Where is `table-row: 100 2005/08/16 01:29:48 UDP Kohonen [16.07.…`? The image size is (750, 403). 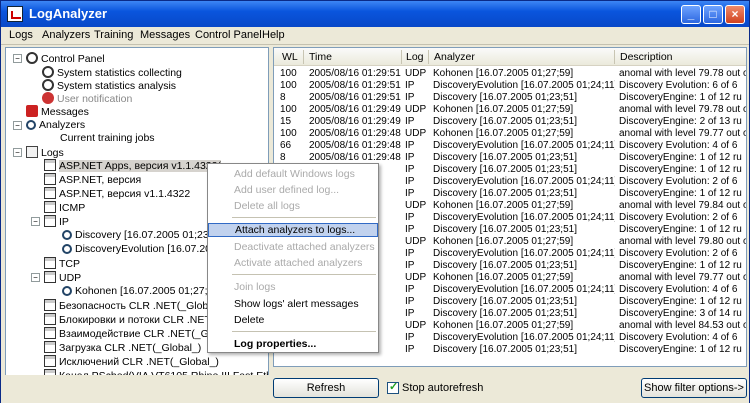 table-row: 100 2005/08/16 01:29:48 UDP Kohonen [16.07.… is located at coordinates (510, 134).